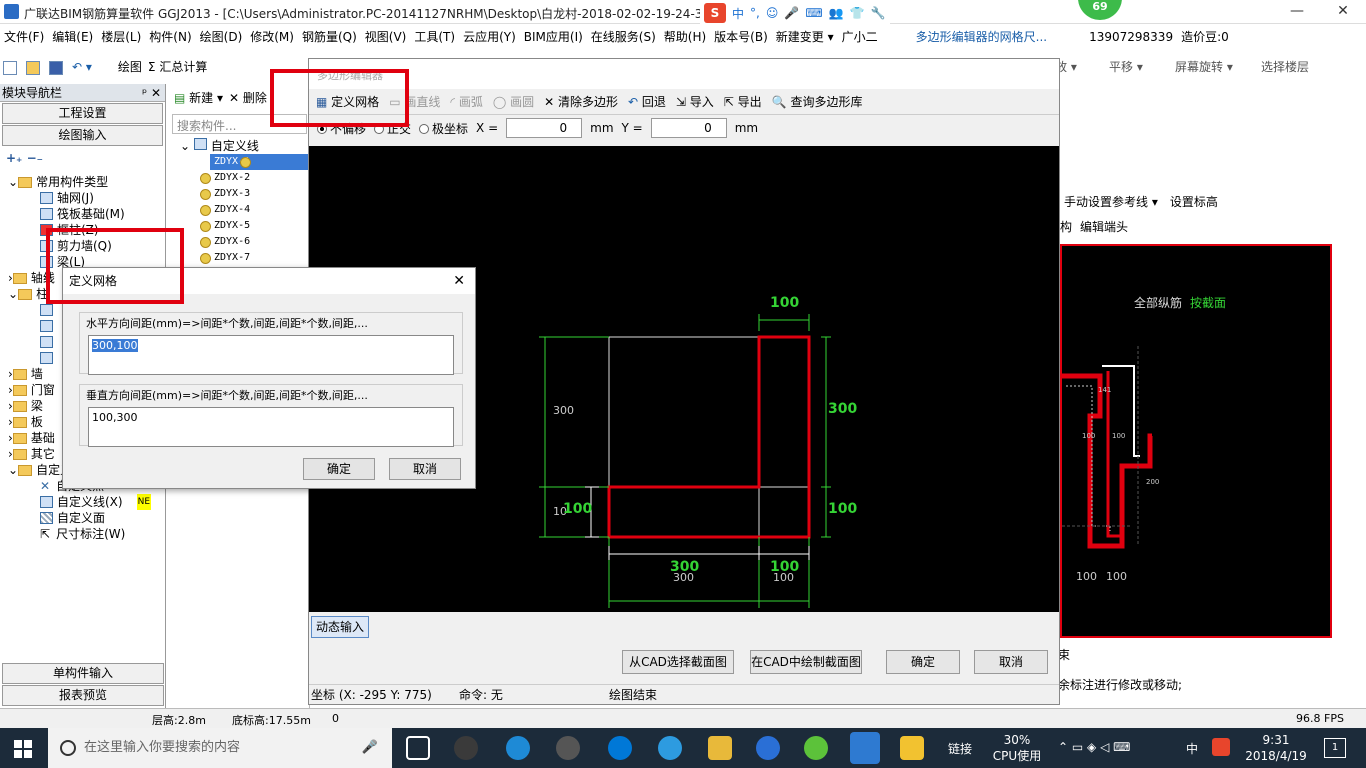 Image resolution: width=1366 pixels, height=768 pixels. Describe the element at coordinates (72, 37) in the screenshot. I see `menu-edit: 编辑(E)` at that location.